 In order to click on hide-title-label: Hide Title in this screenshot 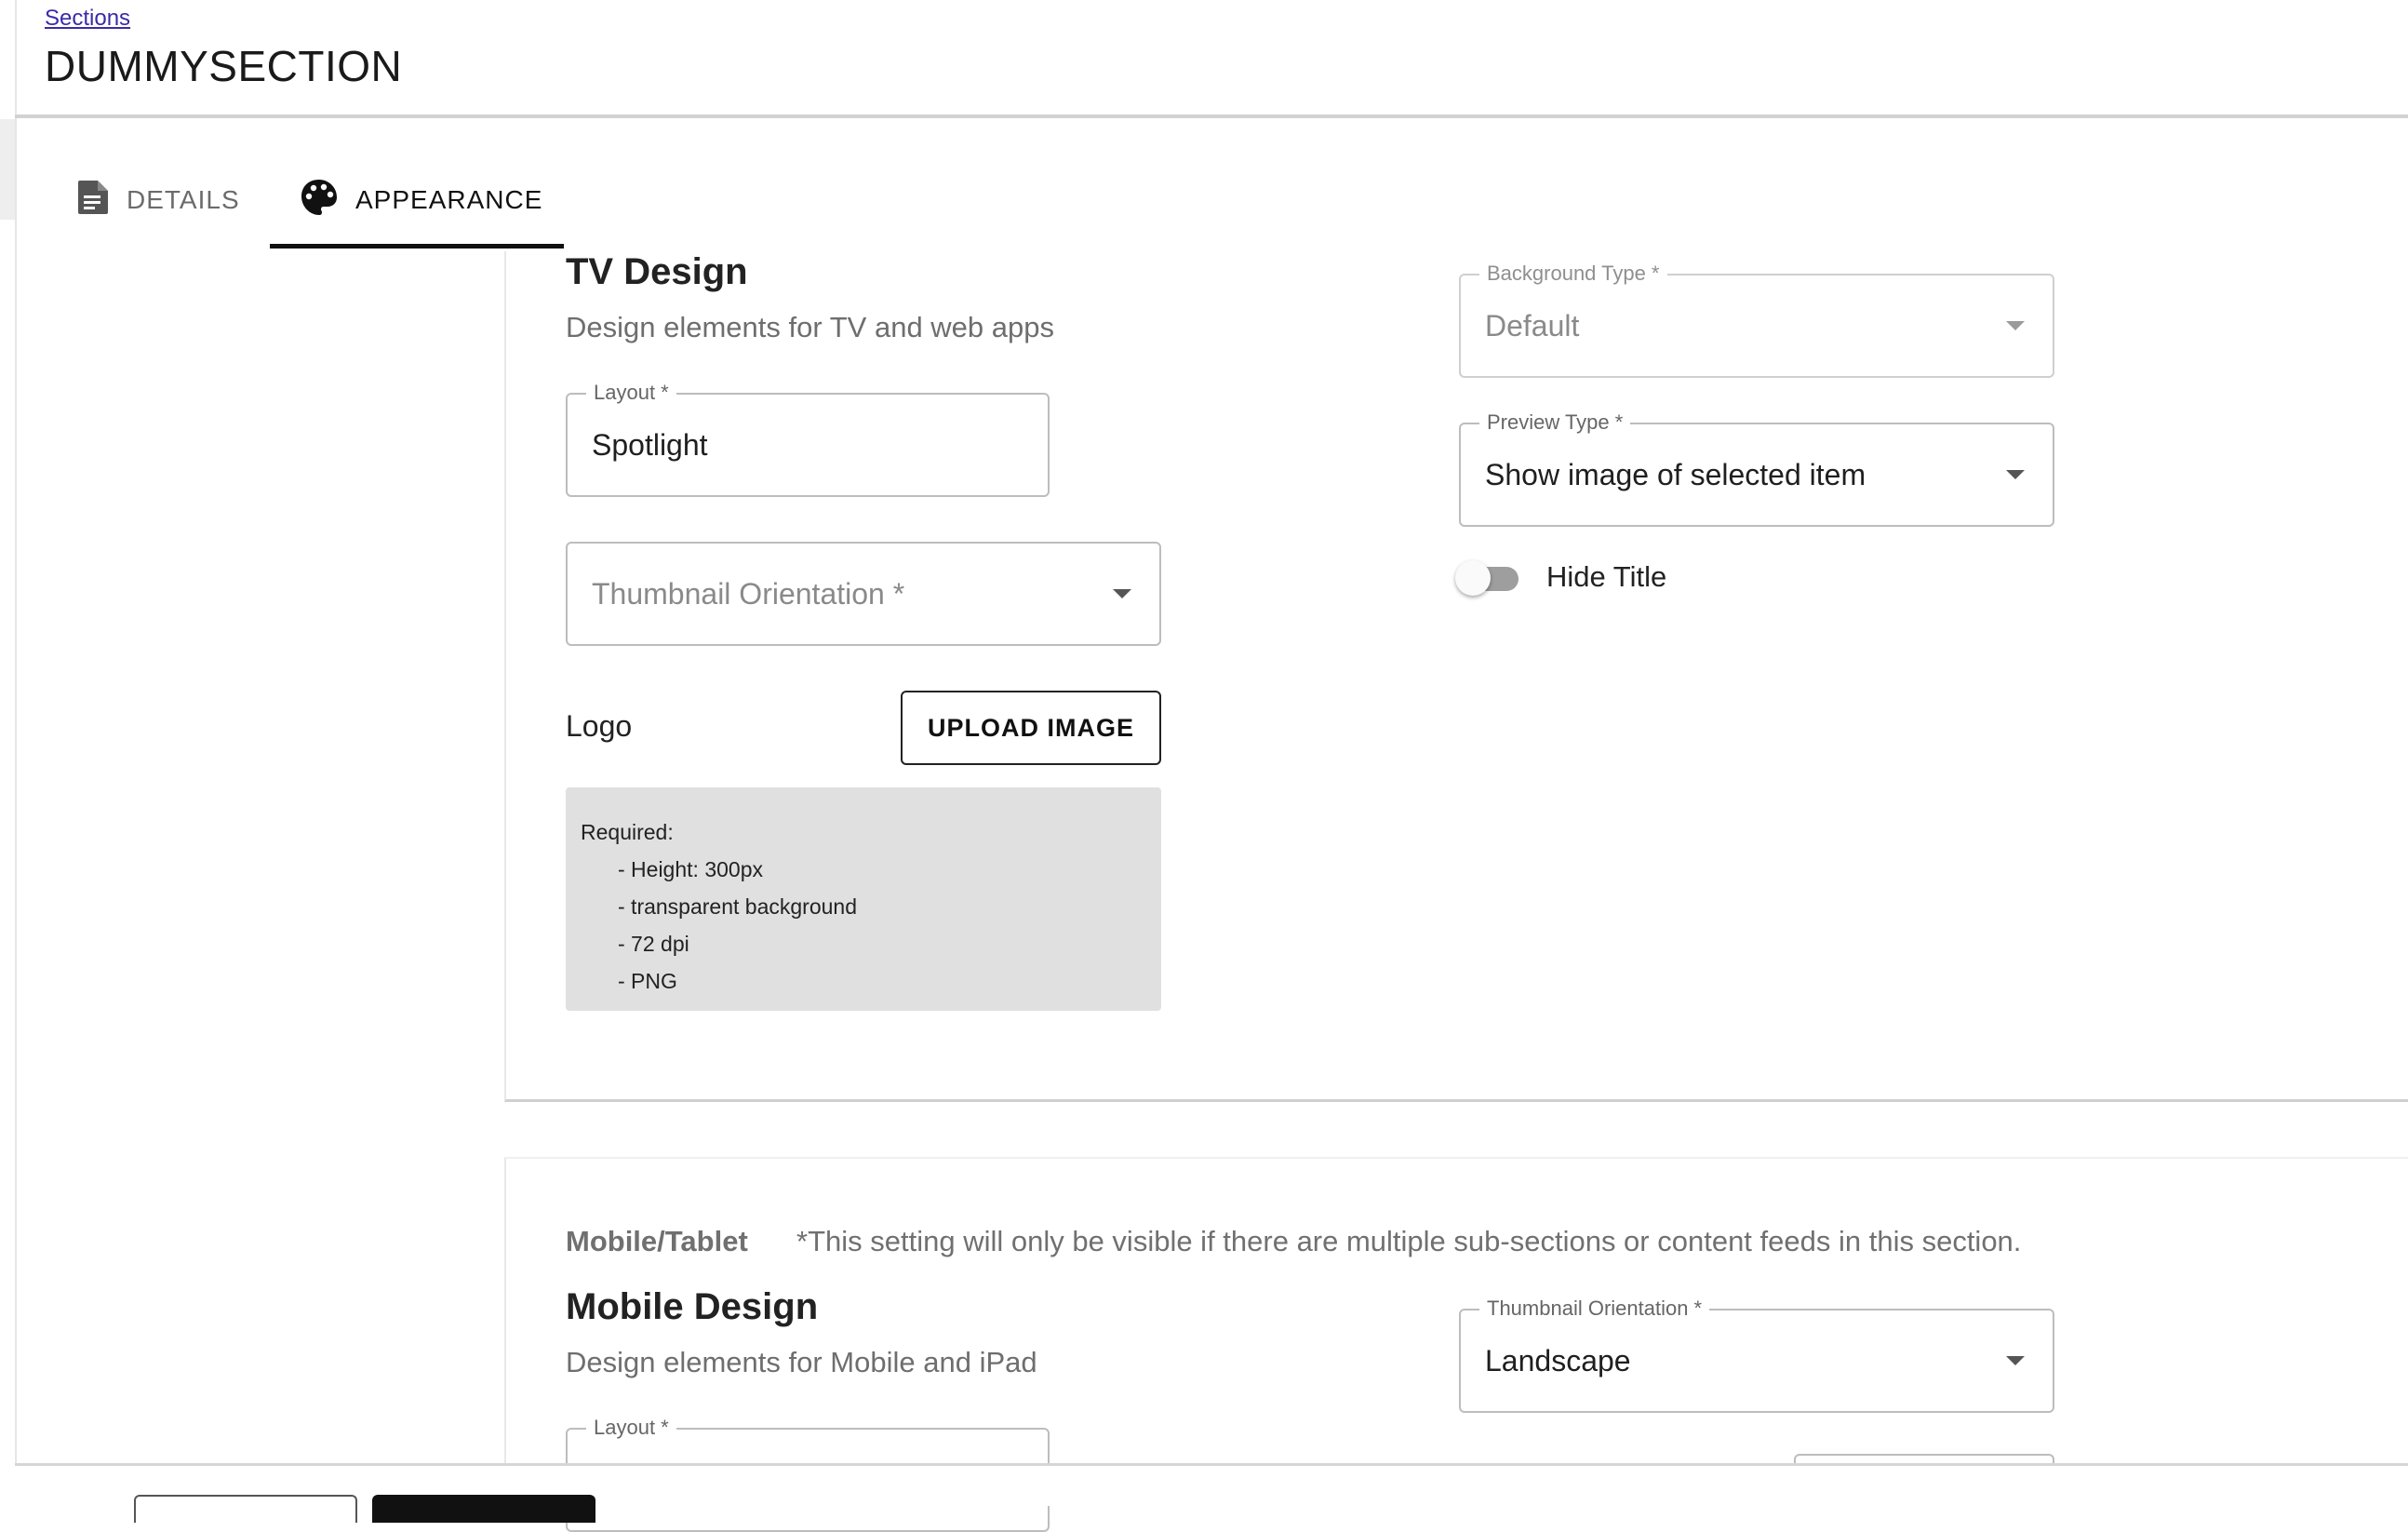, I will do `click(1607, 576)`.